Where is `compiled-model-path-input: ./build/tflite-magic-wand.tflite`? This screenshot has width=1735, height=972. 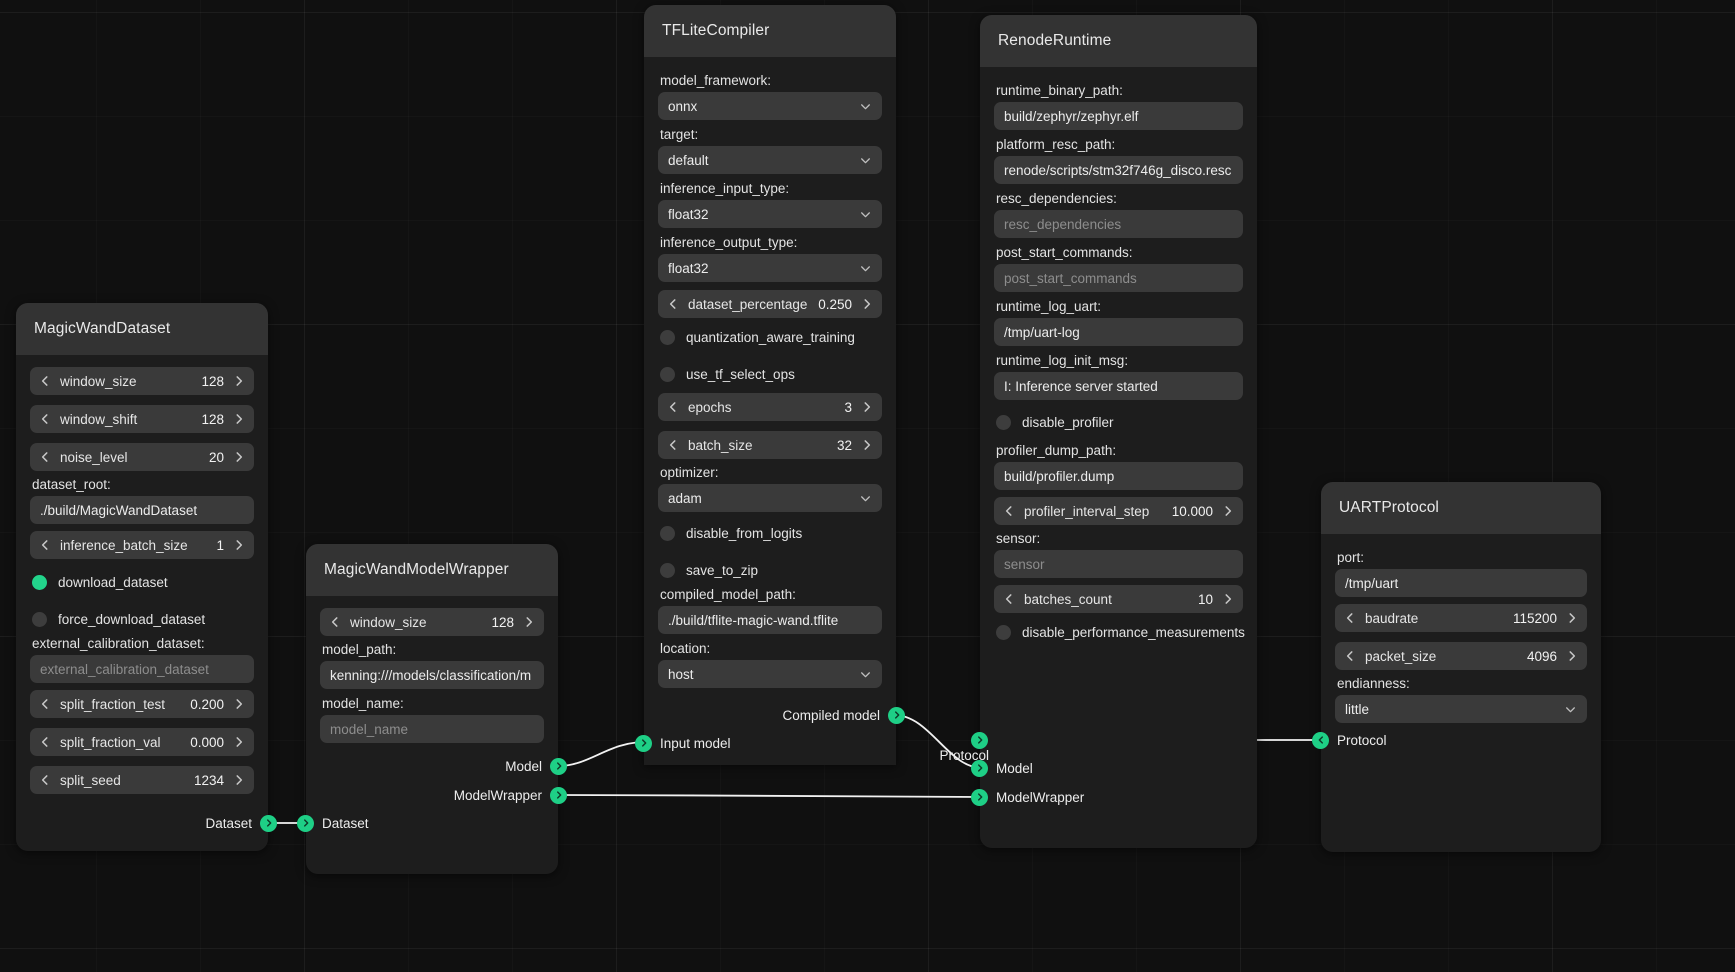 compiled-model-path-input: ./build/tflite-magic-wand.tflite is located at coordinates (770, 620).